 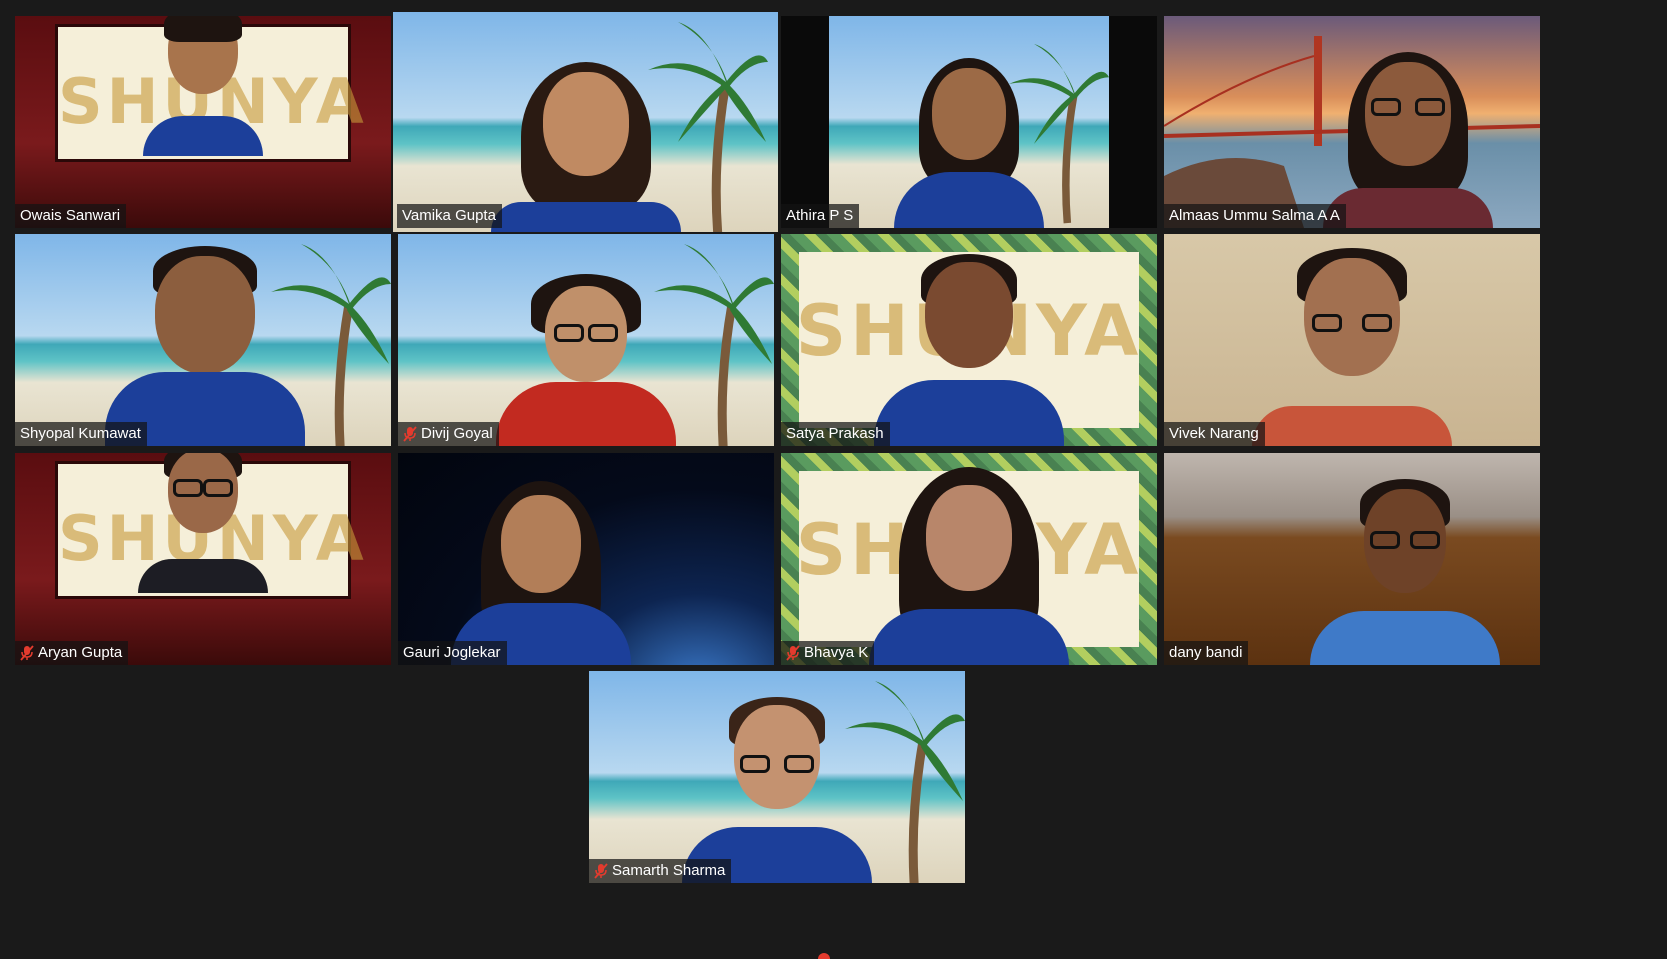 I want to click on virtual-background-beach, so click(x=969, y=122).